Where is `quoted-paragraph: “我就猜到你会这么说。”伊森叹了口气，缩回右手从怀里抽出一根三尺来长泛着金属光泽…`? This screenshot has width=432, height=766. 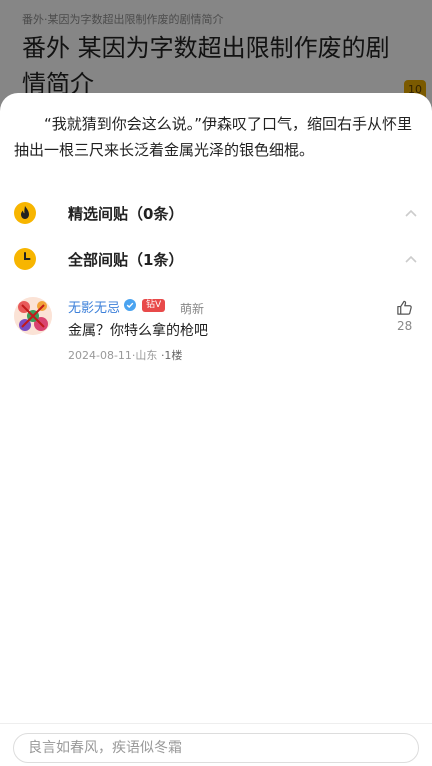
quoted-paragraph: “我就猜到你会这么说。”伊森叹了口气，缩回右手从怀里抽出一根三尺来长泛着金属光泽… is located at coordinates (213, 137).